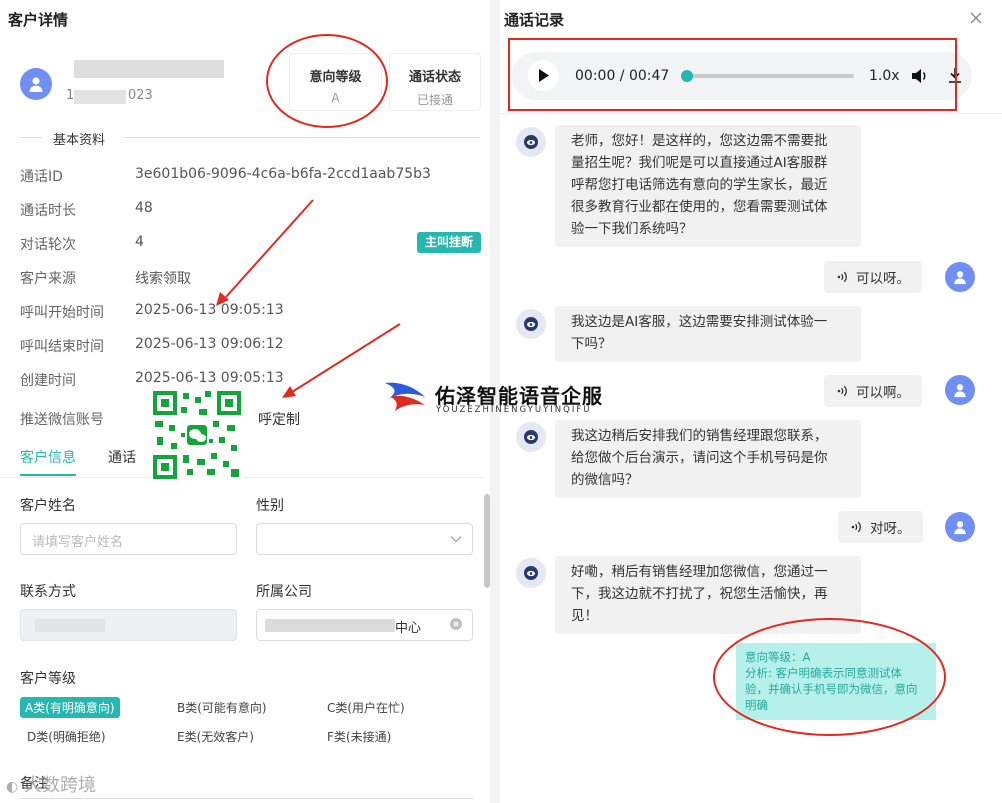 Image resolution: width=1002 pixels, height=803 pixels. Describe the element at coordinates (12, 787) in the screenshot. I see `watermark-icon: ◐` at that location.